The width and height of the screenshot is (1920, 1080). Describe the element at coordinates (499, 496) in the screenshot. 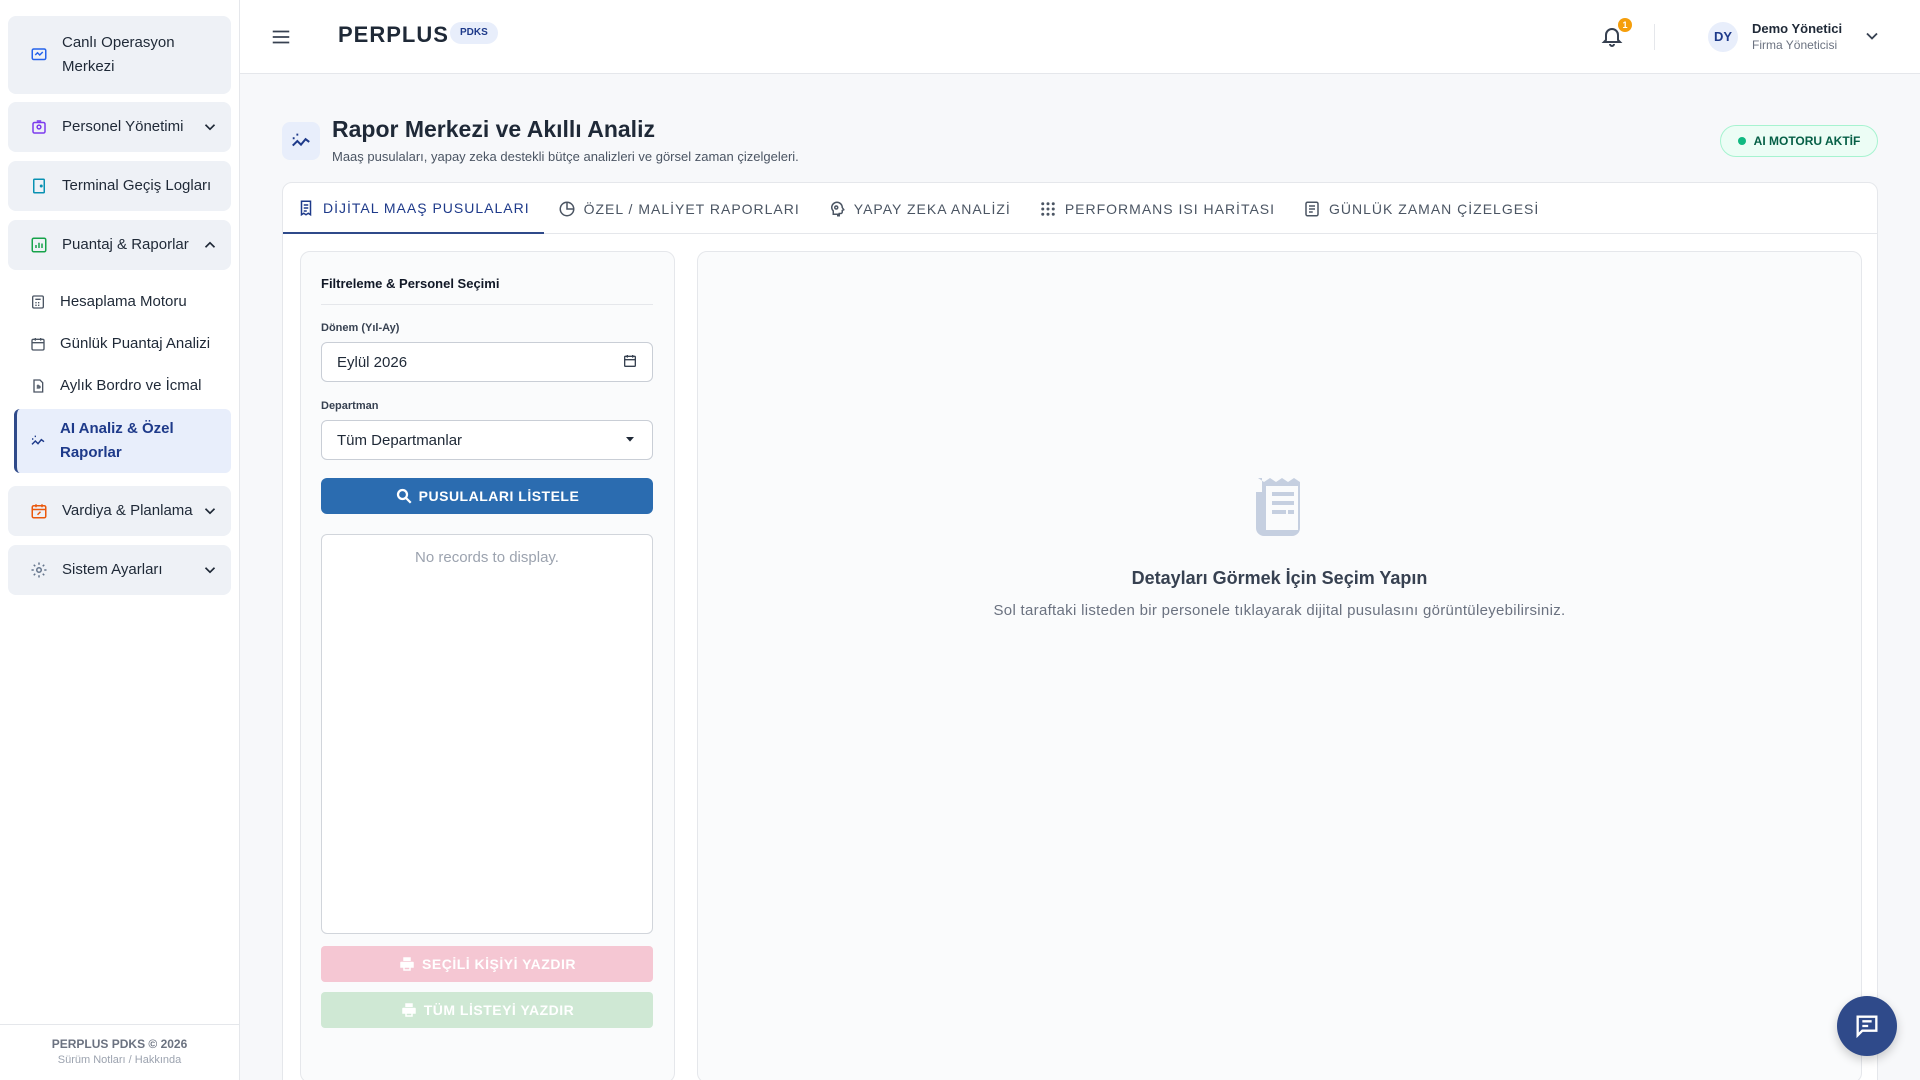

I see `list-payslips-label: PUSULALARI LİSTELE` at that location.